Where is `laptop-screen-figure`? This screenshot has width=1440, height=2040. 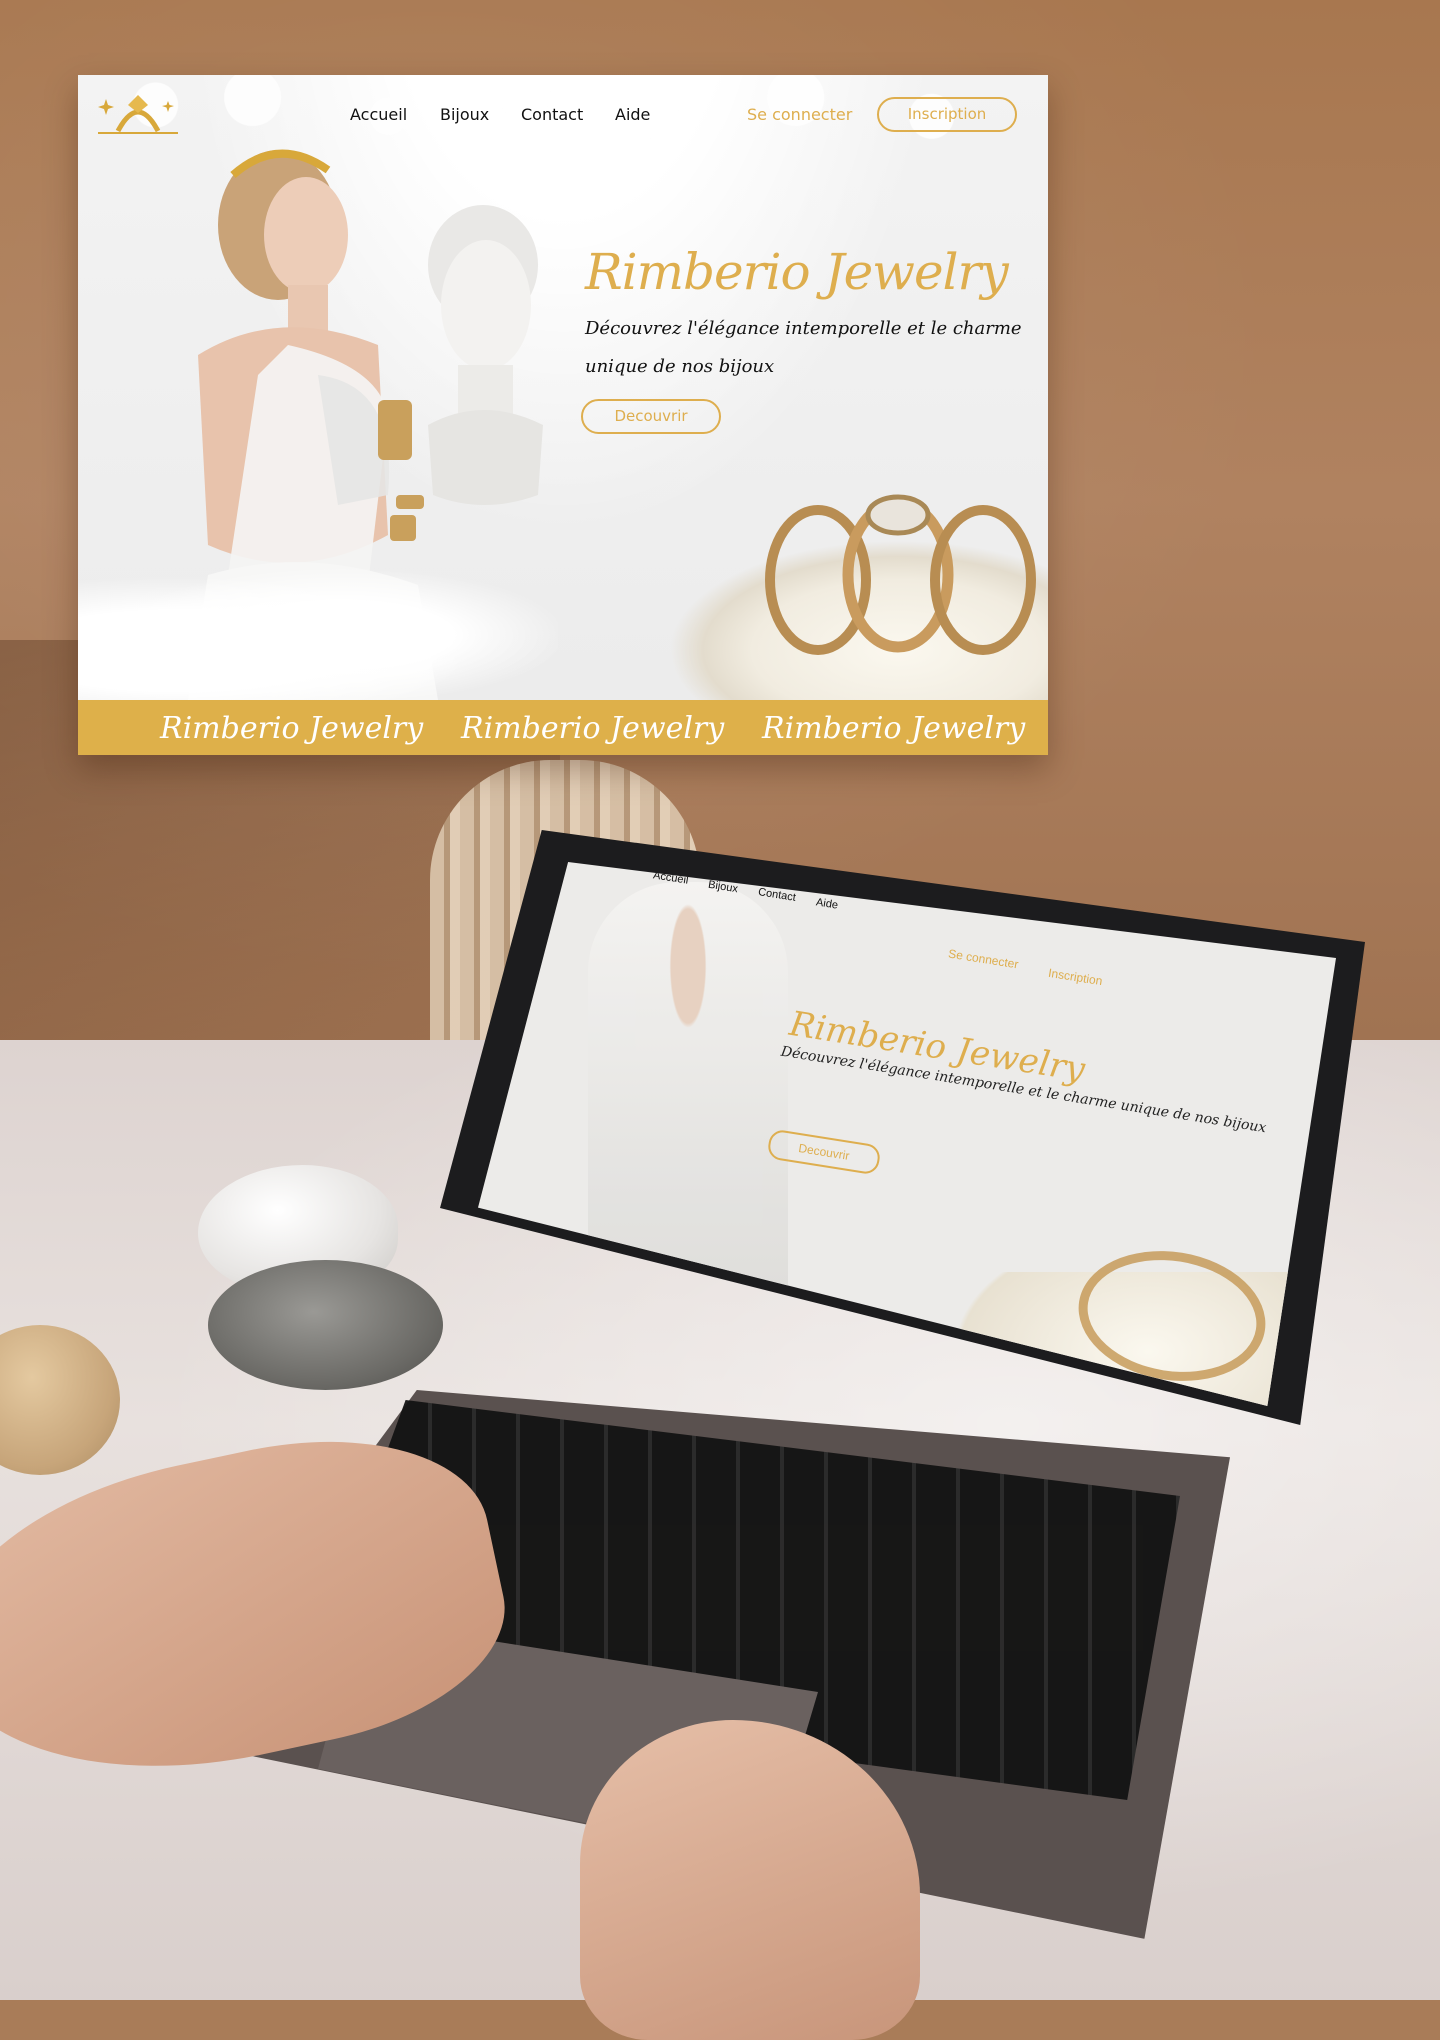
laptop-screen-figure is located at coordinates (688, 1092).